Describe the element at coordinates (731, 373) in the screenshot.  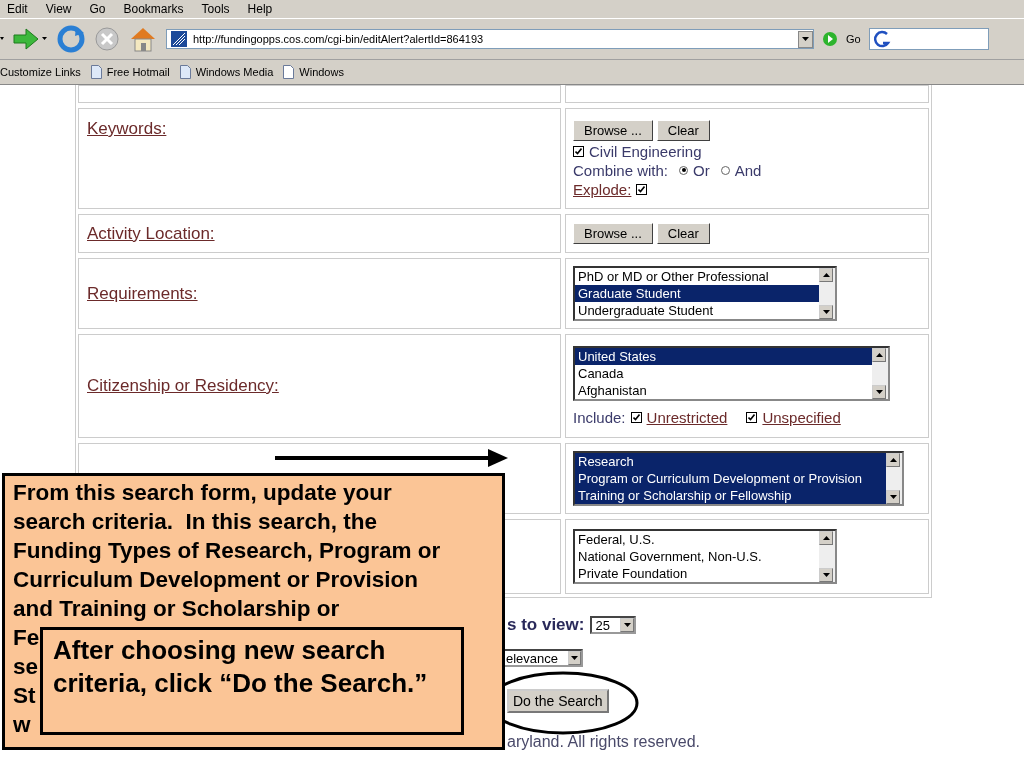
I see `list-box: United States Canada Afghanistan` at that location.